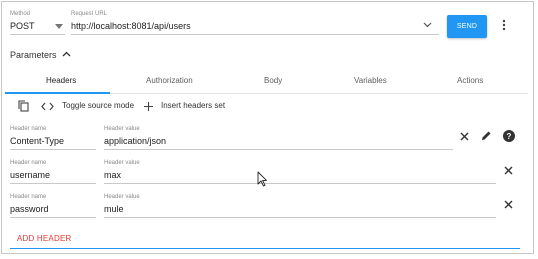 This screenshot has width=538, height=259. What do you see at coordinates (504, 25) in the screenshot?
I see `more-vert-icon` at bounding box center [504, 25].